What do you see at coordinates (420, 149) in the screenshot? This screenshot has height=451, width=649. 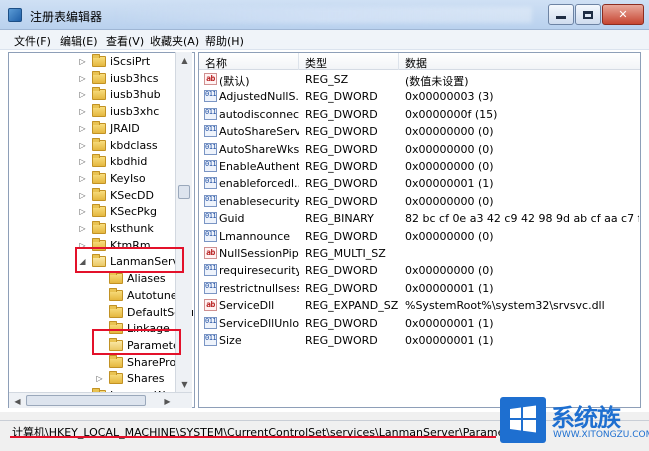 I see `value-row: 011 AutoShareWks REG_DWORD 0x00000000 (0)` at bounding box center [420, 149].